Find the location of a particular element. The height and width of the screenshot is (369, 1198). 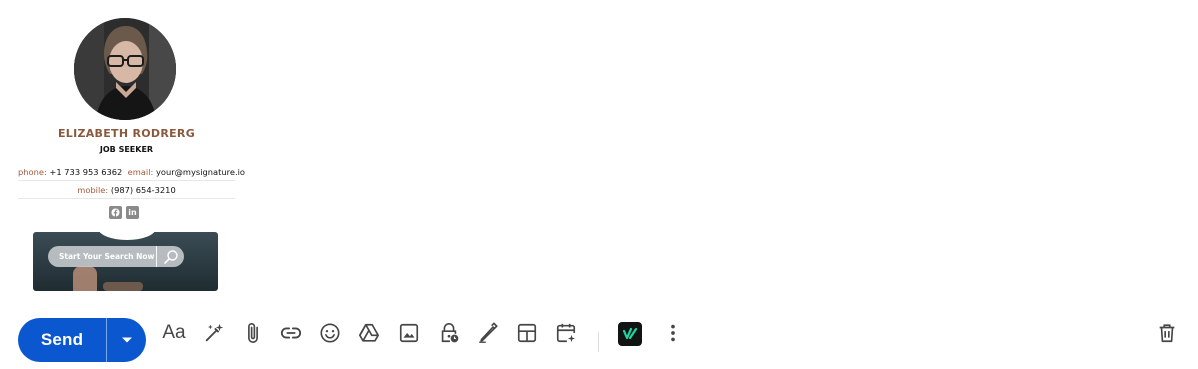

contact-line-mobile: mobile: (987) 654-3210 is located at coordinates (126, 192).